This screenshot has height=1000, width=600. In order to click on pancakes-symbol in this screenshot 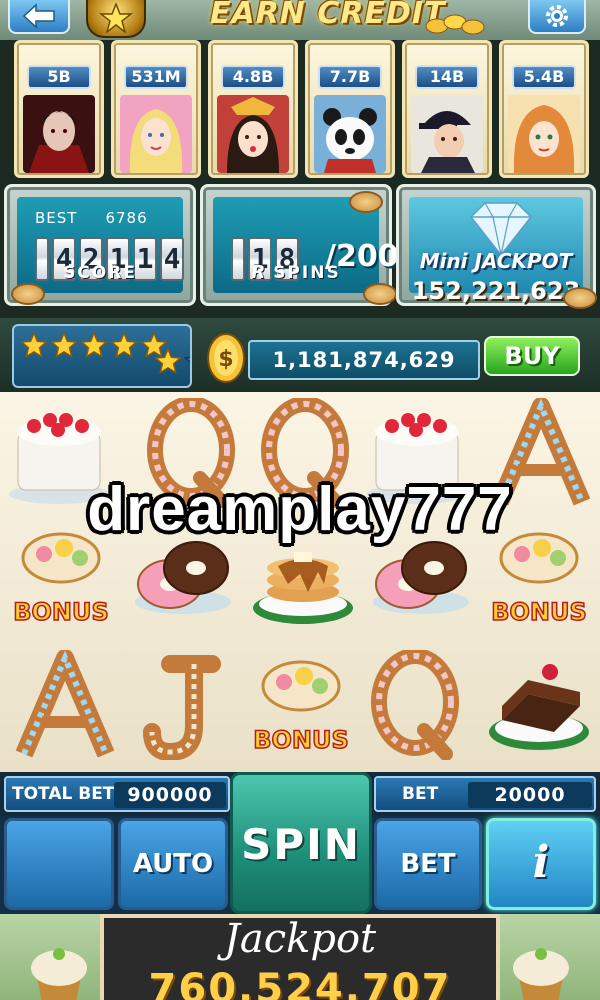, I will do `click(303, 577)`.